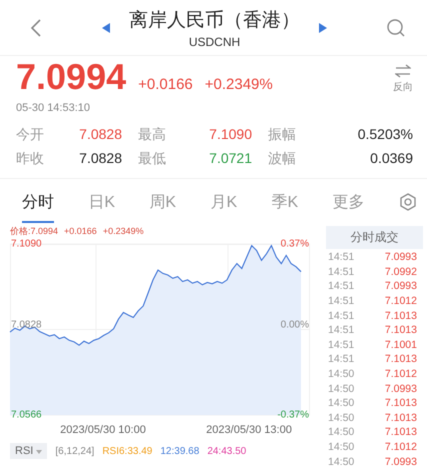 This screenshot has width=427, height=470. I want to click on reverse-label: 反向, so click(403, 87).